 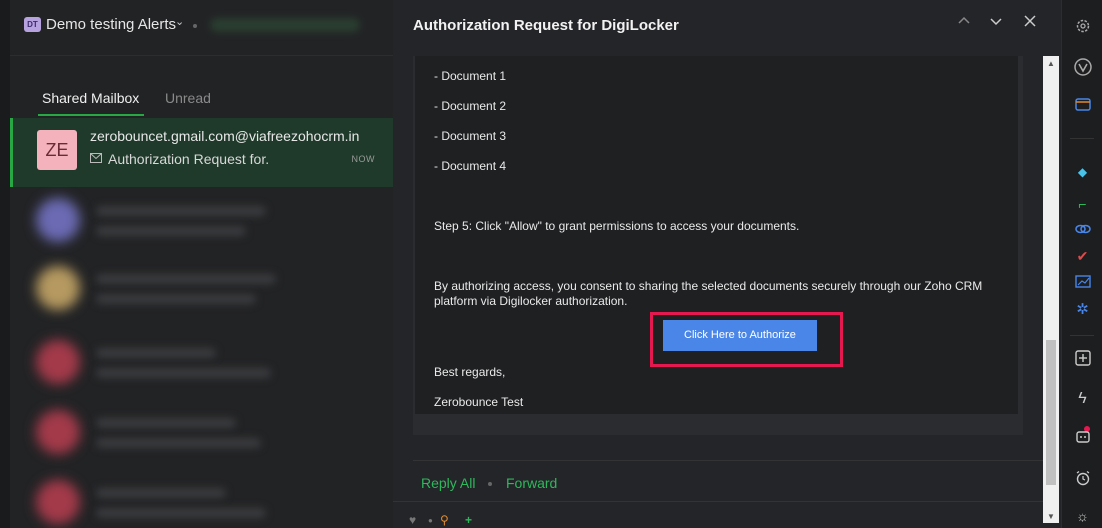 What do you see at coordinates (470, 136) in the screenshot?
I see `document-item: - Document 3` at bounding box center [470, 136].